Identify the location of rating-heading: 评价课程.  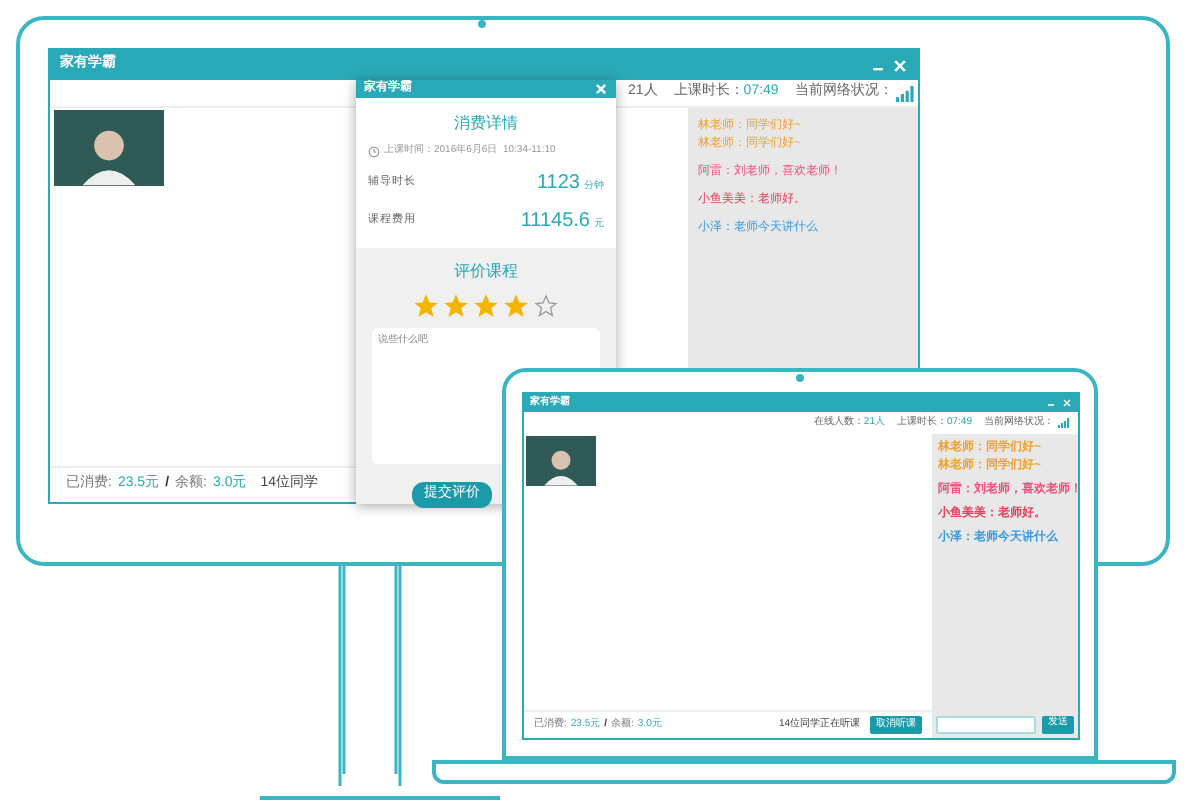
(486, 271).